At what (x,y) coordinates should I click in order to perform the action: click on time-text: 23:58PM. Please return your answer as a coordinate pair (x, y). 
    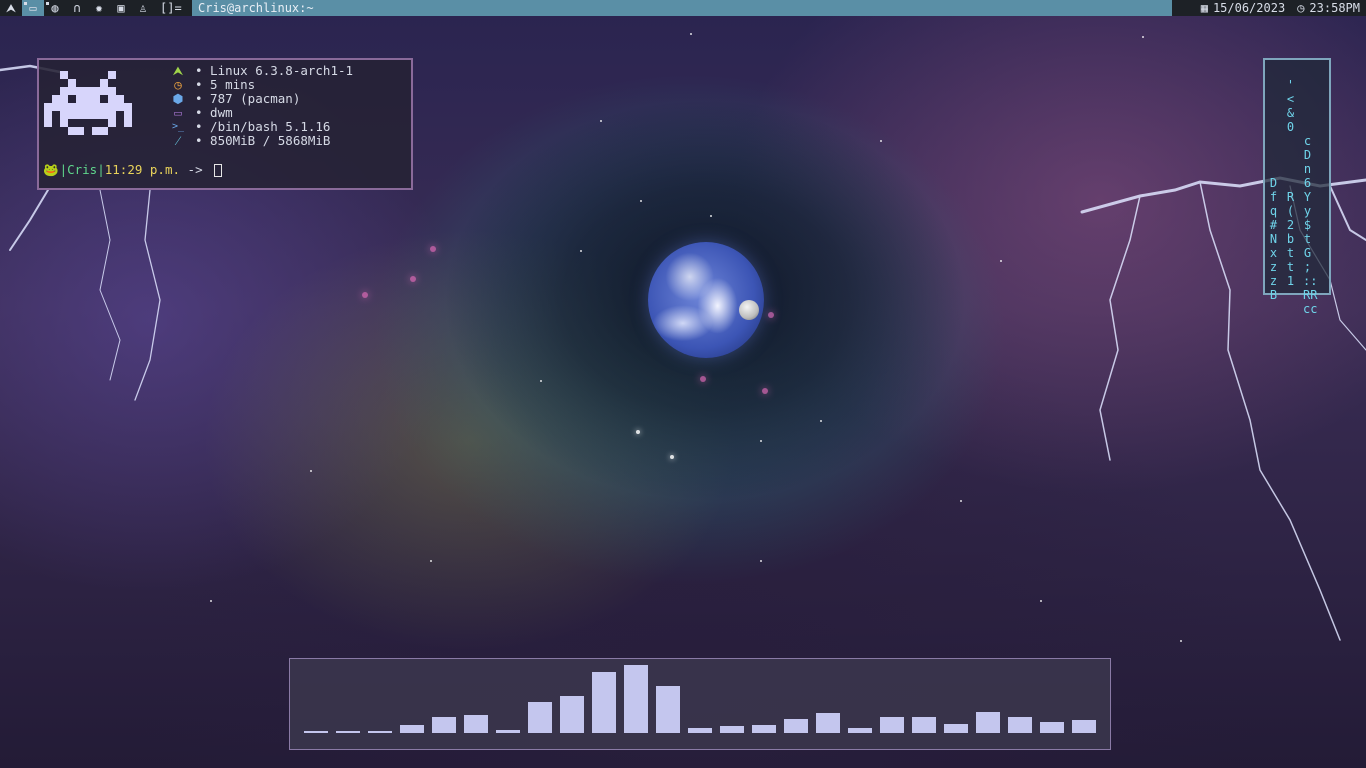
    Looking at the image, I should click on (1334, 8).